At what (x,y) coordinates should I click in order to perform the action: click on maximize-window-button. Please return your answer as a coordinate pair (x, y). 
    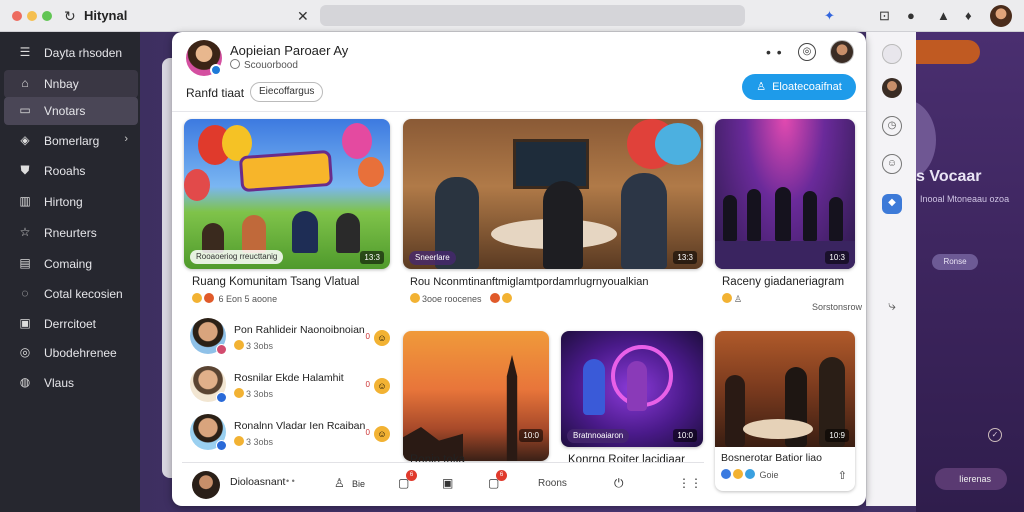
    Looking at the image, I should click on (47, 16).